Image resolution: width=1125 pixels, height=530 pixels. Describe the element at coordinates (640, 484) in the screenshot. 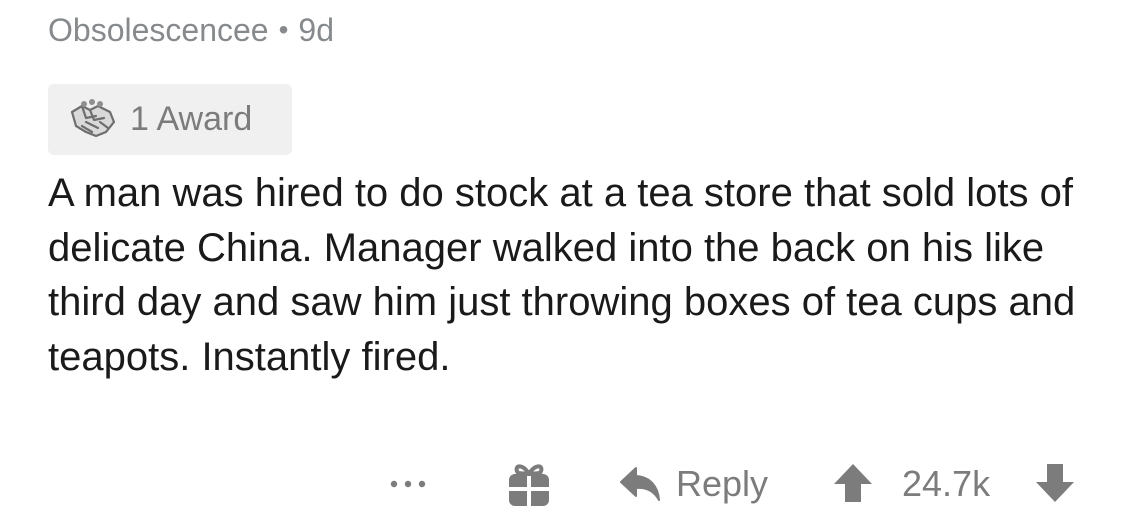

I see `reply-arrow-icon` at that location.